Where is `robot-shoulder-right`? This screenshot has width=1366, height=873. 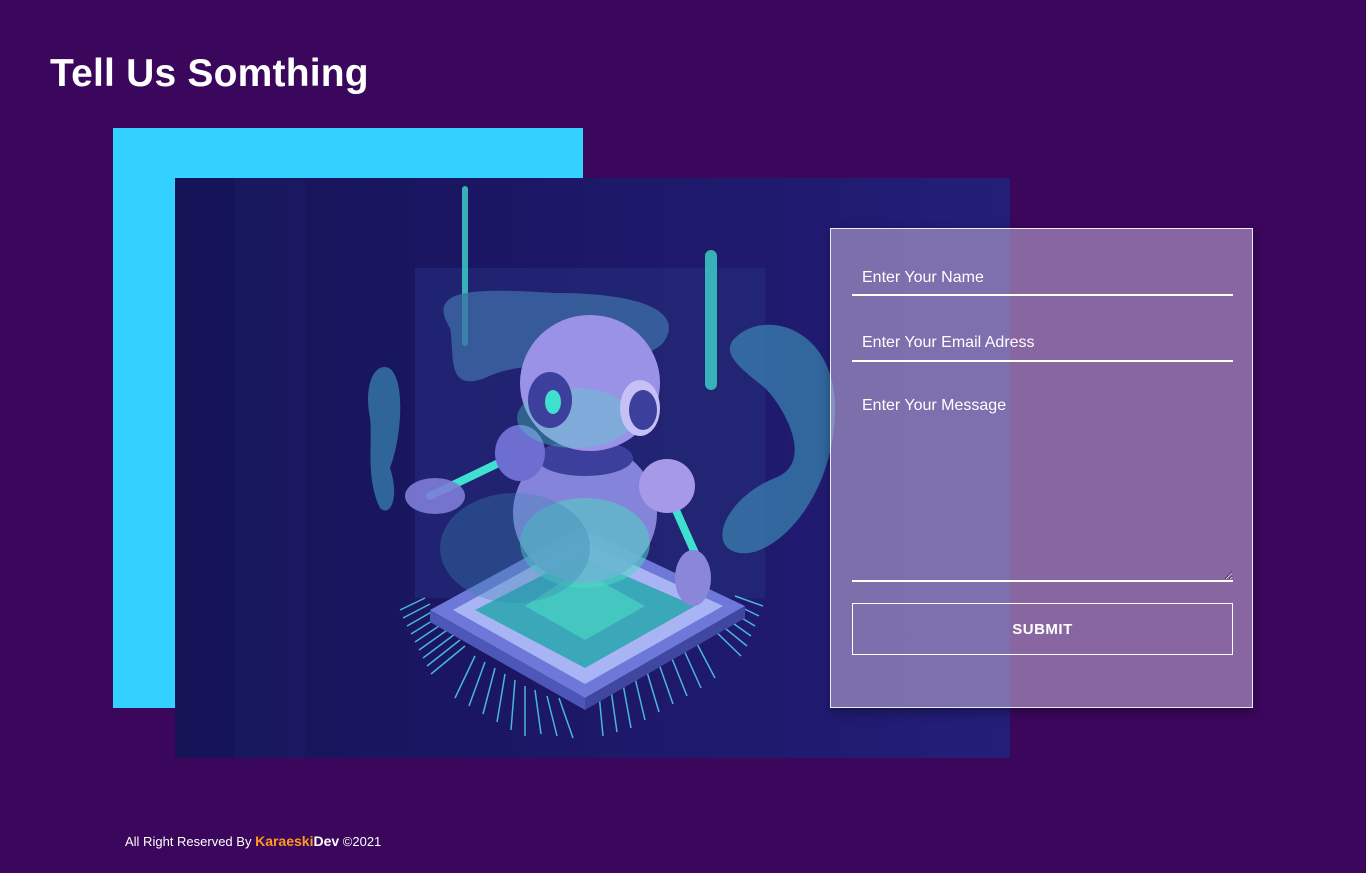 robot-shoulder-right is located at coordinates (667, 486).